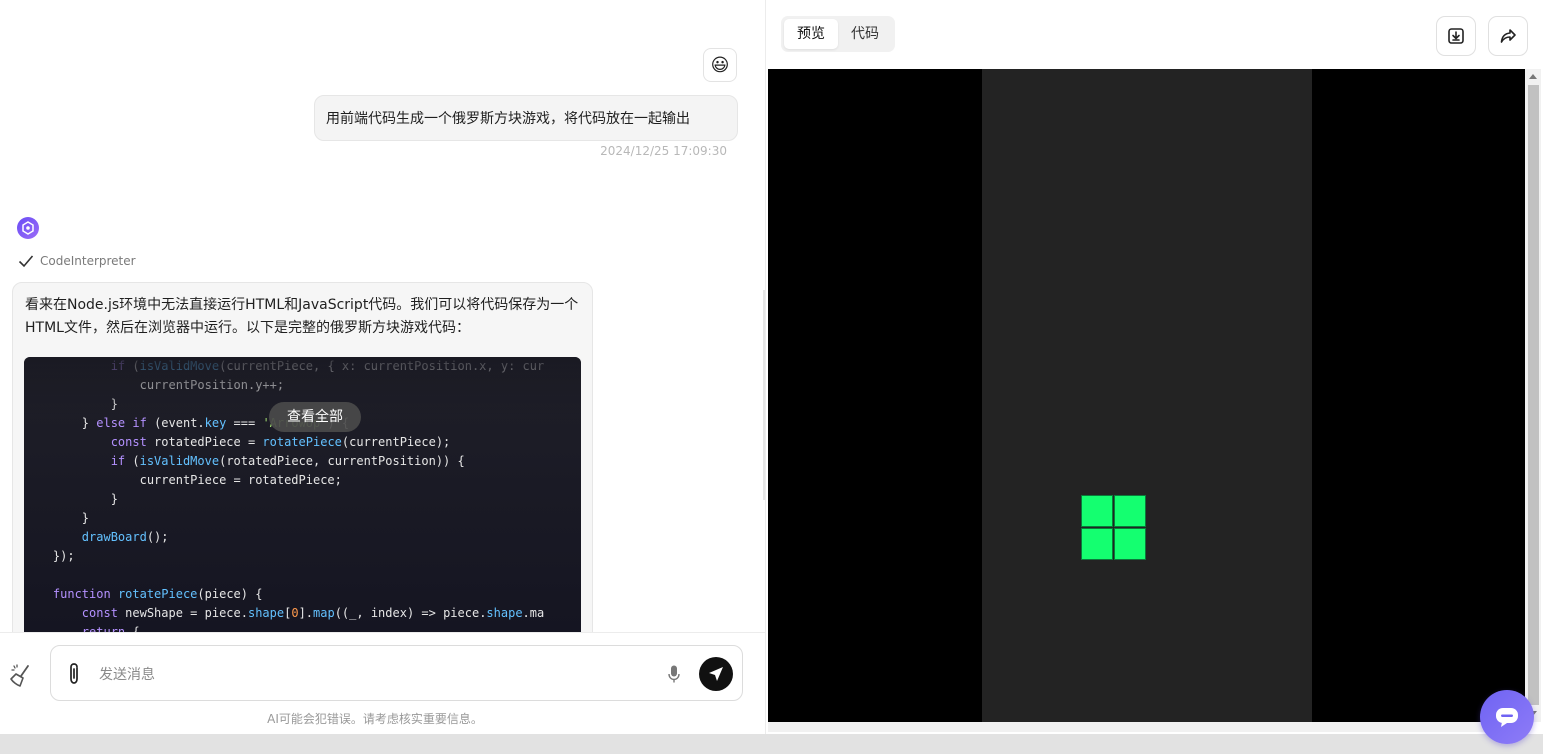  What do you see at coordinates (865, 34) in the screenshot?
I see `tab-code: 代码` at bounding box center [865, 34].